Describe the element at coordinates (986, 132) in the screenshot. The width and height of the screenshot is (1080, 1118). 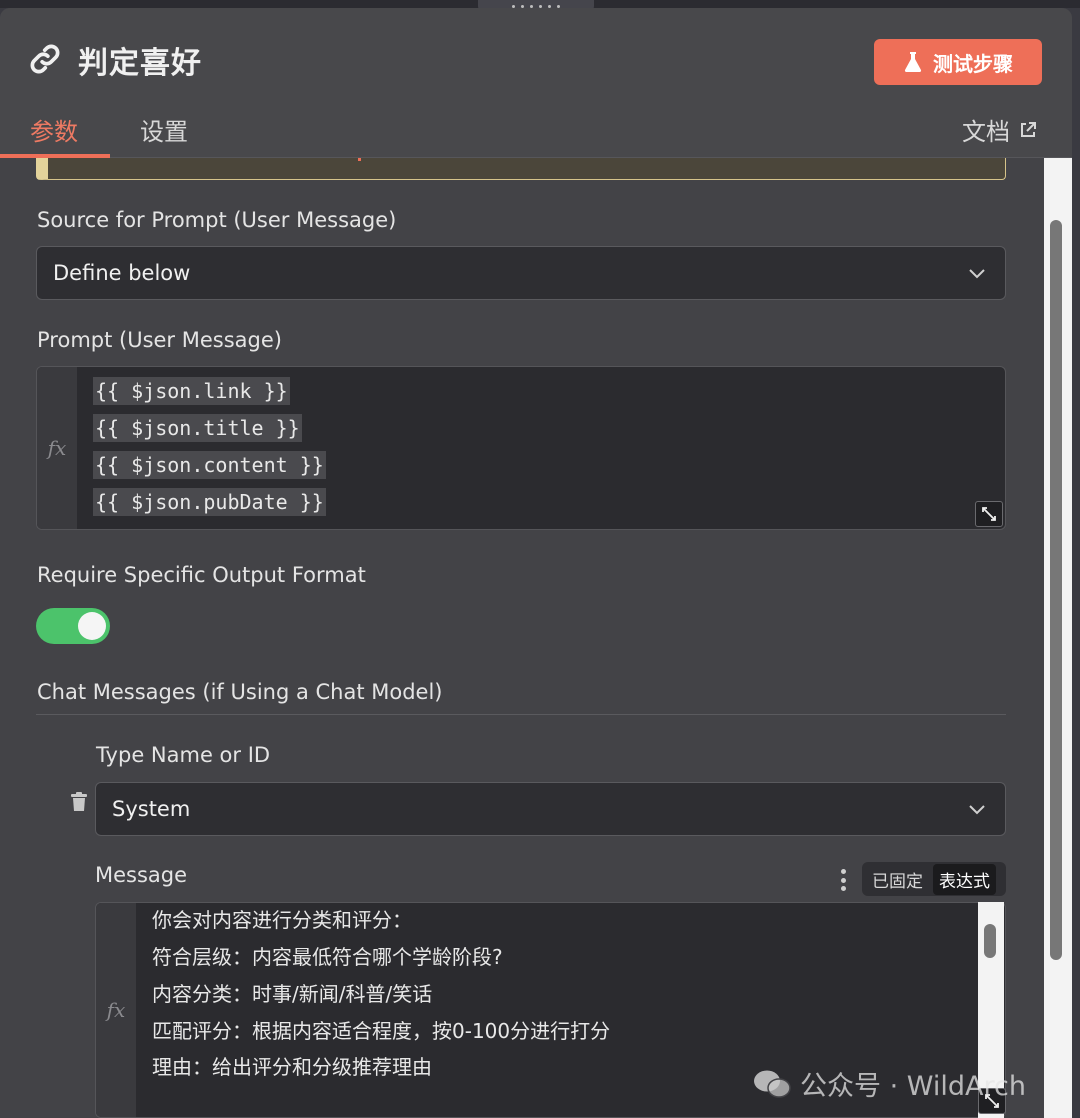
I see `docs-label: 文档` at that location.